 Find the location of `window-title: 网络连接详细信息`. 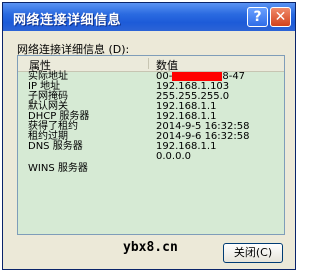

window-title: 网络连接详细信息 is located at coordinates (67, 20).